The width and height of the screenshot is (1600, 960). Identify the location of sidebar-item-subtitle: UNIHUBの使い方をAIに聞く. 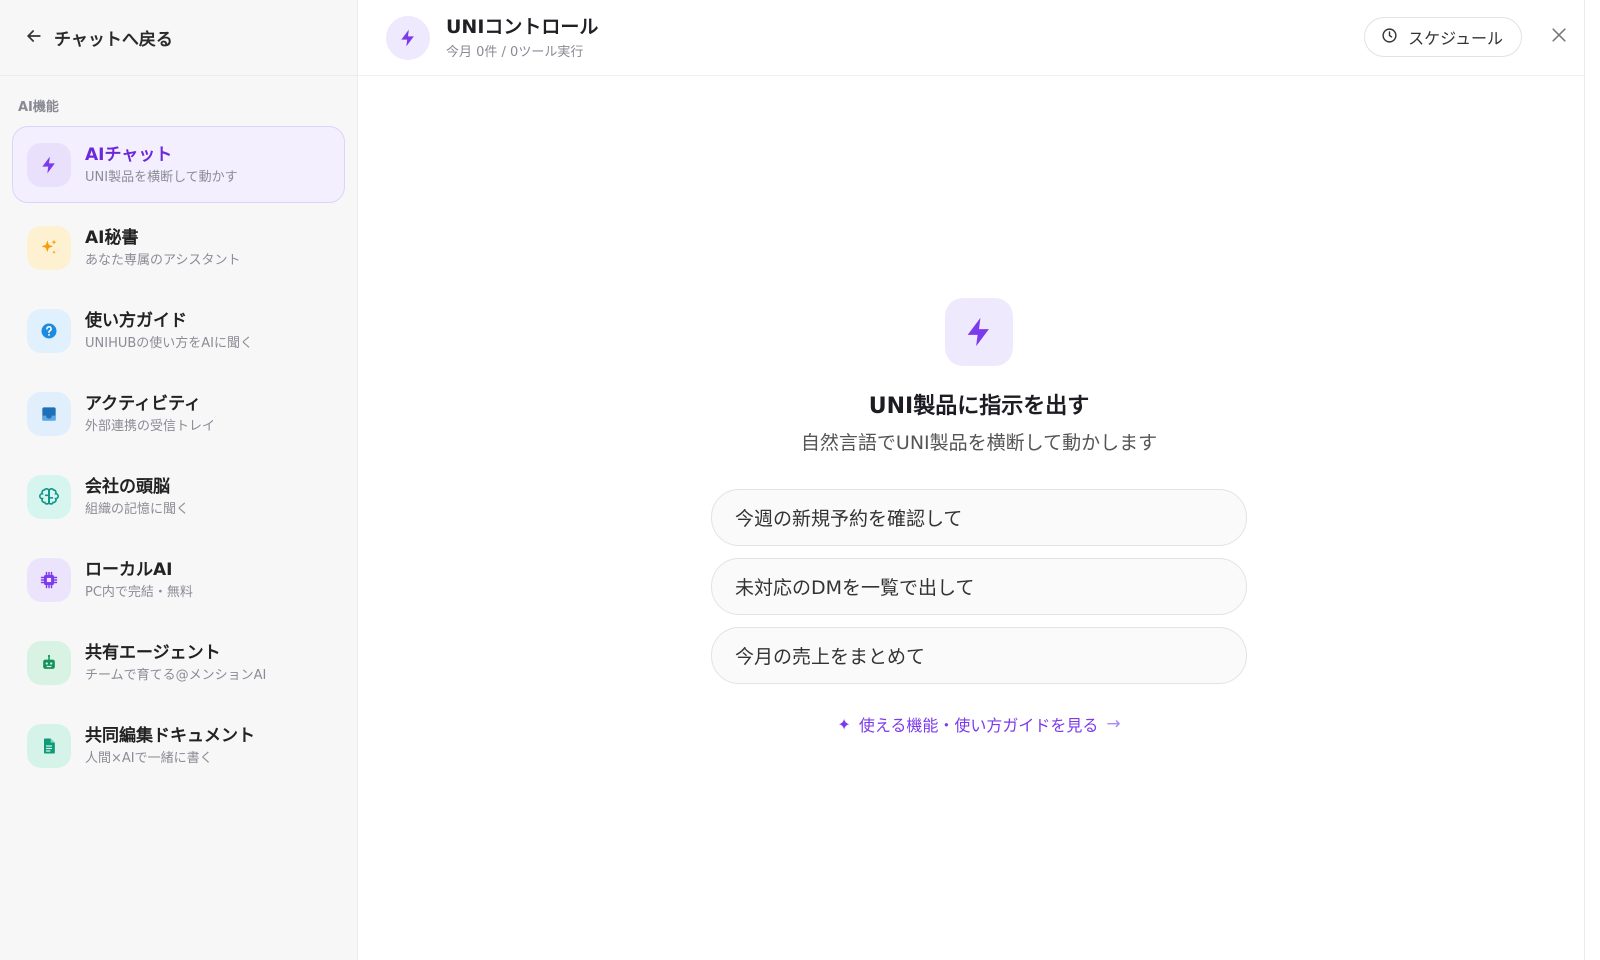
(169, 343).